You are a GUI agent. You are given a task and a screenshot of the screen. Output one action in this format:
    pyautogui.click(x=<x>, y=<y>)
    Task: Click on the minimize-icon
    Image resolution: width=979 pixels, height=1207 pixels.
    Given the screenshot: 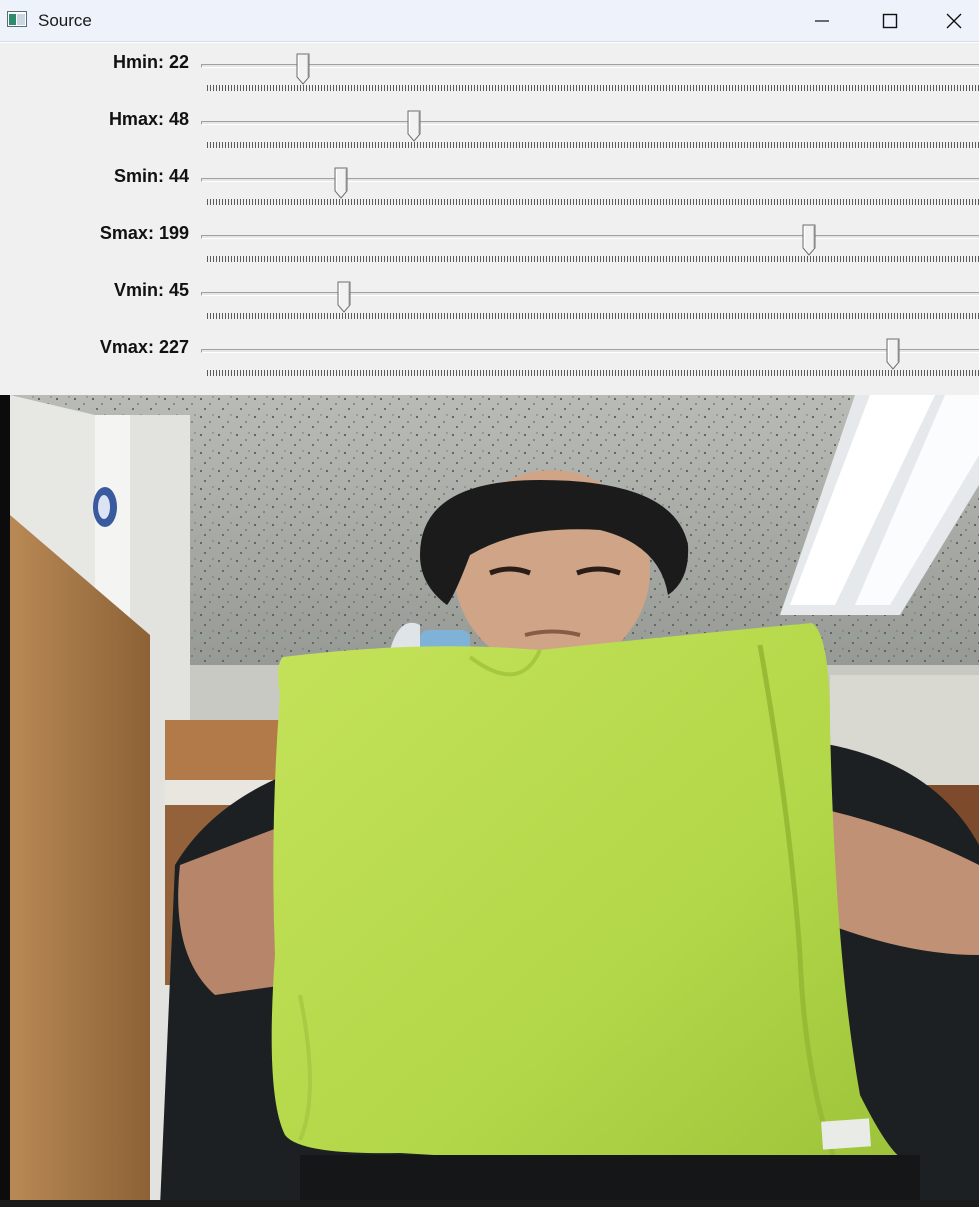 What is the action you would take?
    pyautogui.click(x=822, y=21)
    